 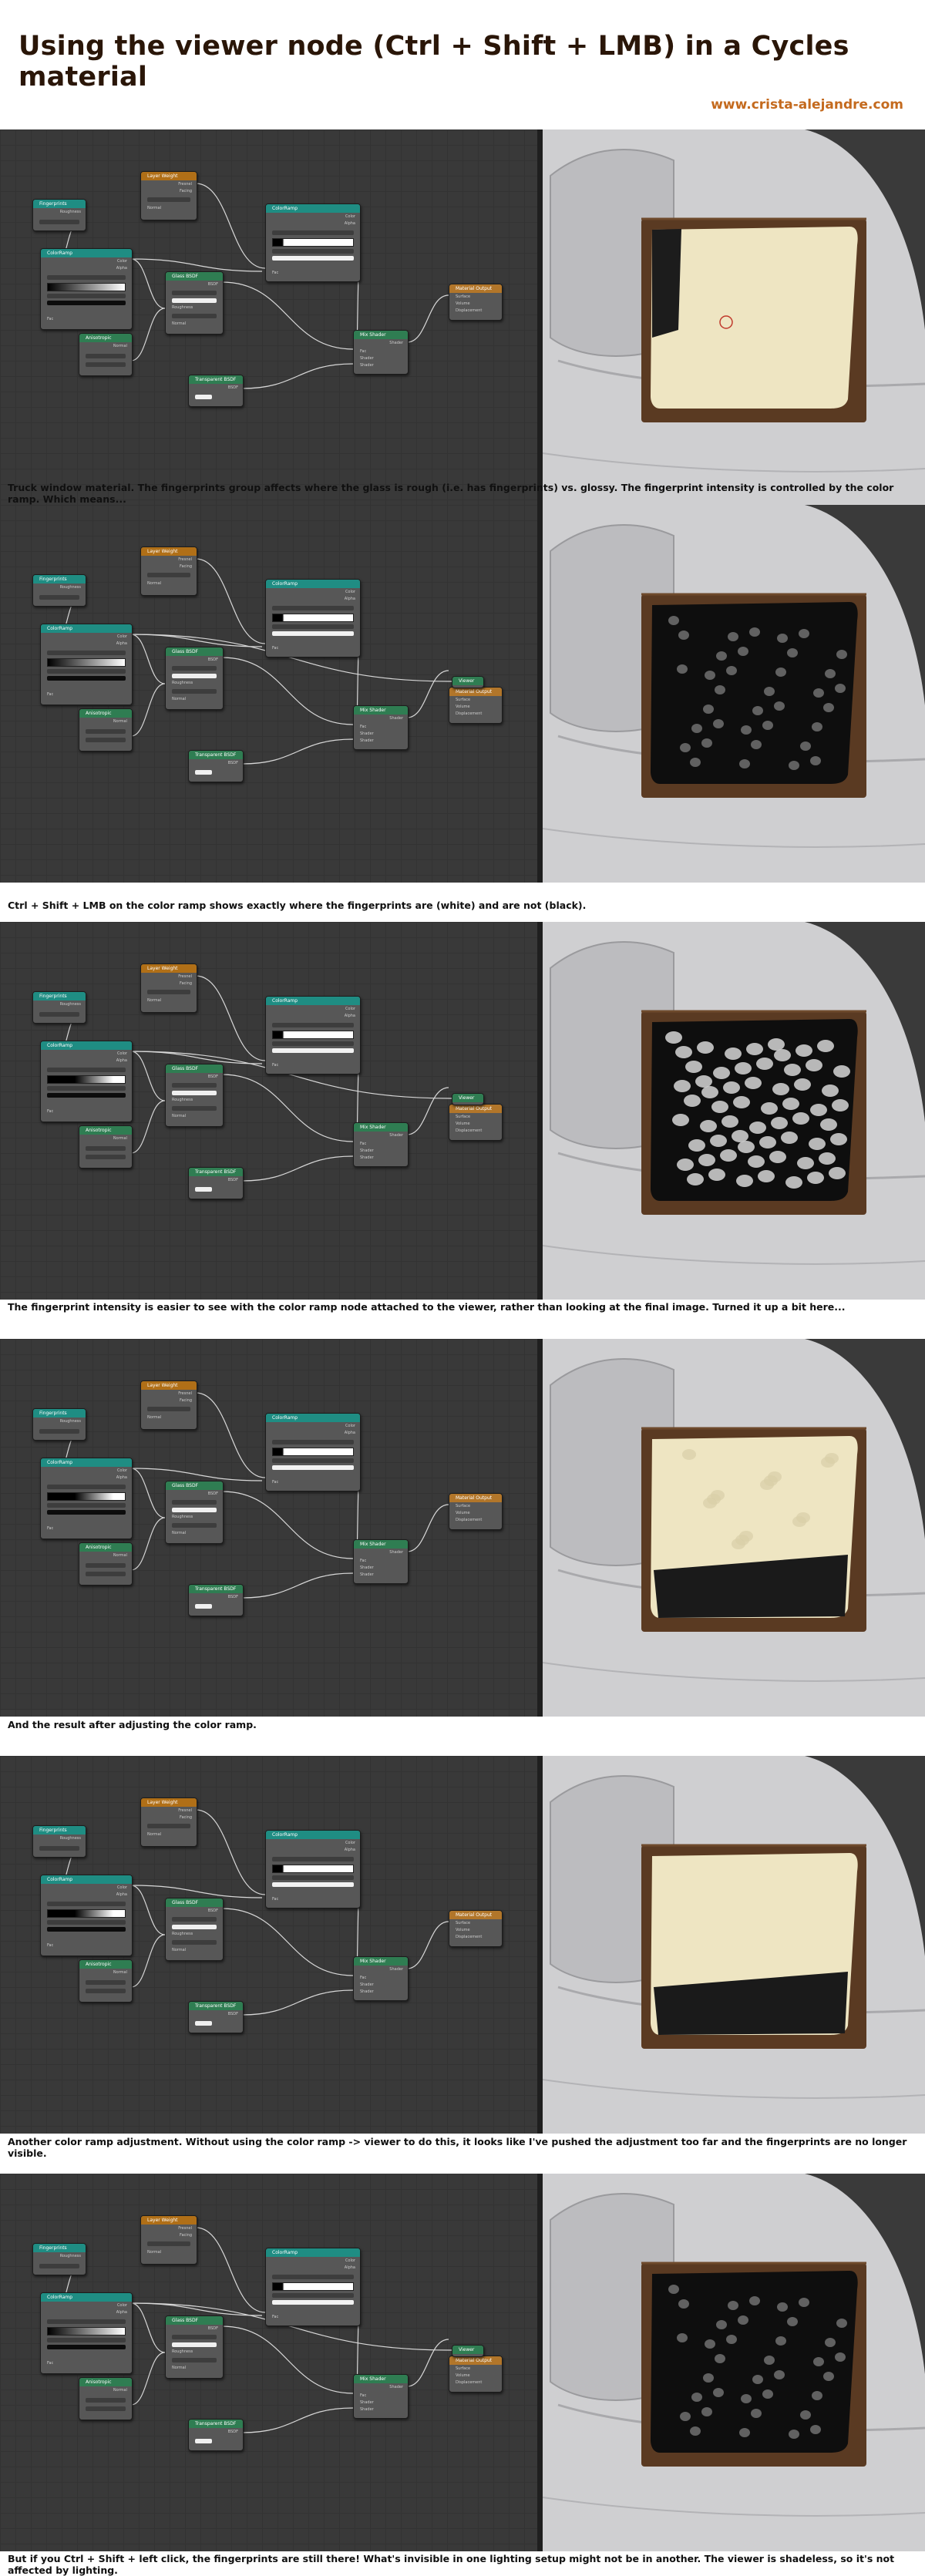 What do you see at coordinates (807, 105) in the screenshot?
I see `website-link: www.crista-alejandre.com` at bounding box center [807, 105].